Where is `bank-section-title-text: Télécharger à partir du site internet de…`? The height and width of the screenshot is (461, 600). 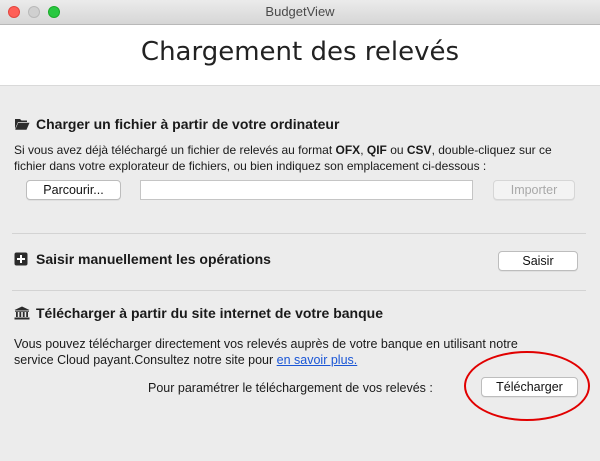
bank-section-title-text: Télécharger à partir du site internet de… is located at coordinates (209, 313).